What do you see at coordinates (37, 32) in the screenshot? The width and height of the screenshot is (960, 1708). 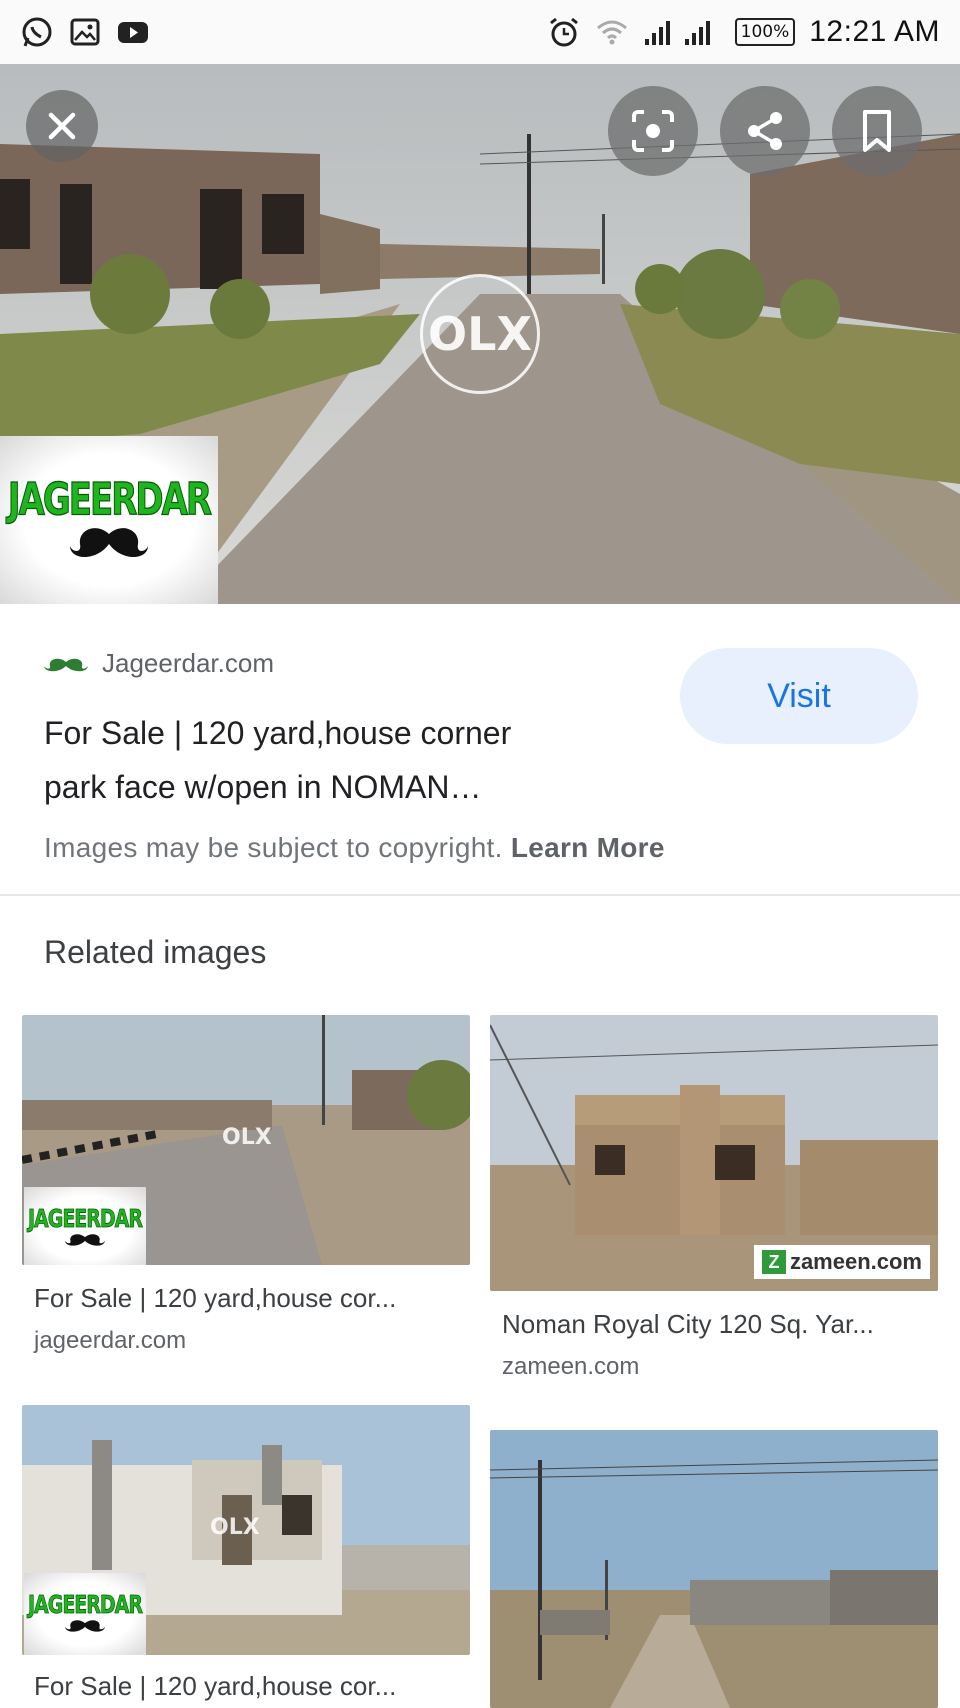 I see `whatsapp-icon` at bounding box center [37, 32].